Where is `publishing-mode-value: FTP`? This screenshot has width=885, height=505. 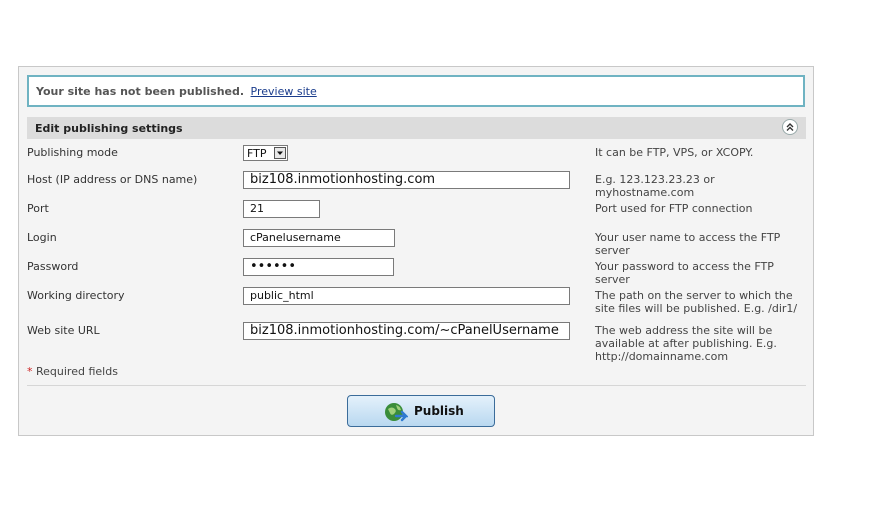
publishing-mode-value: FTP is located at coordinates (257, 153).